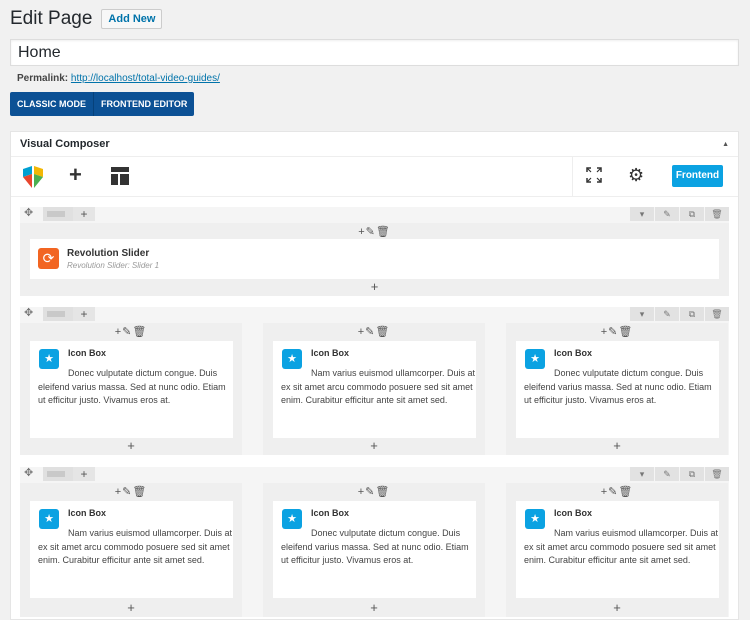 The image size is (750, 620). What do you see at coordinates (120, 176) in the screenshot?
I see `templates-icon` at bounding box center [120, 176].